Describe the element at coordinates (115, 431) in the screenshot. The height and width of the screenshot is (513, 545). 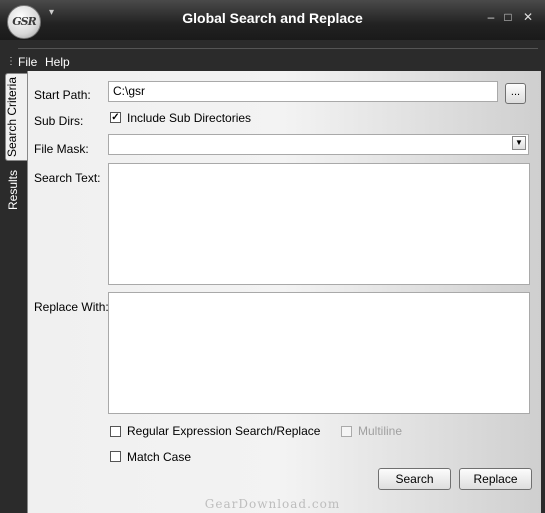
I see `regex-checkbox` at that location.